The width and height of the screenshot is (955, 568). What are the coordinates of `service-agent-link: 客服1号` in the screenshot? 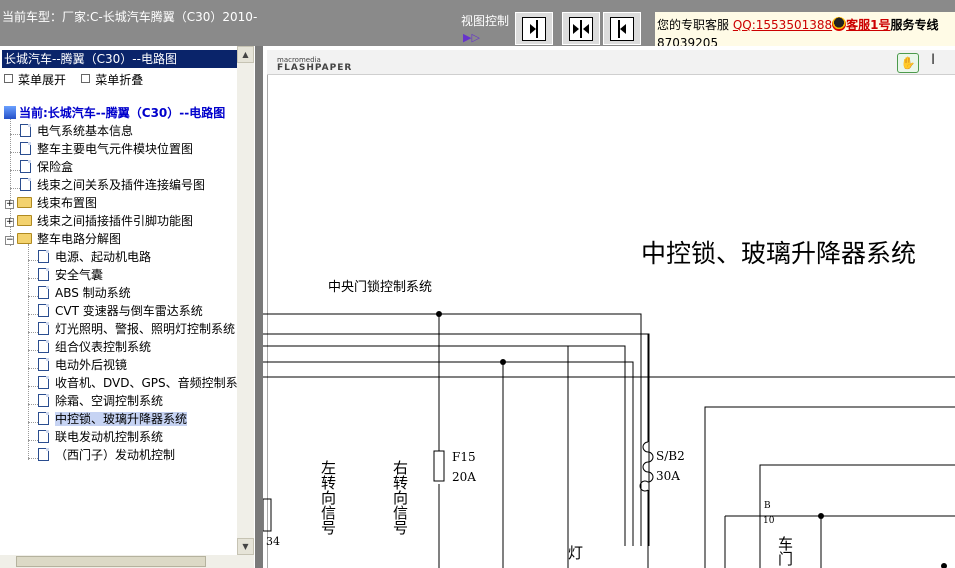 It's located at (868, 25).